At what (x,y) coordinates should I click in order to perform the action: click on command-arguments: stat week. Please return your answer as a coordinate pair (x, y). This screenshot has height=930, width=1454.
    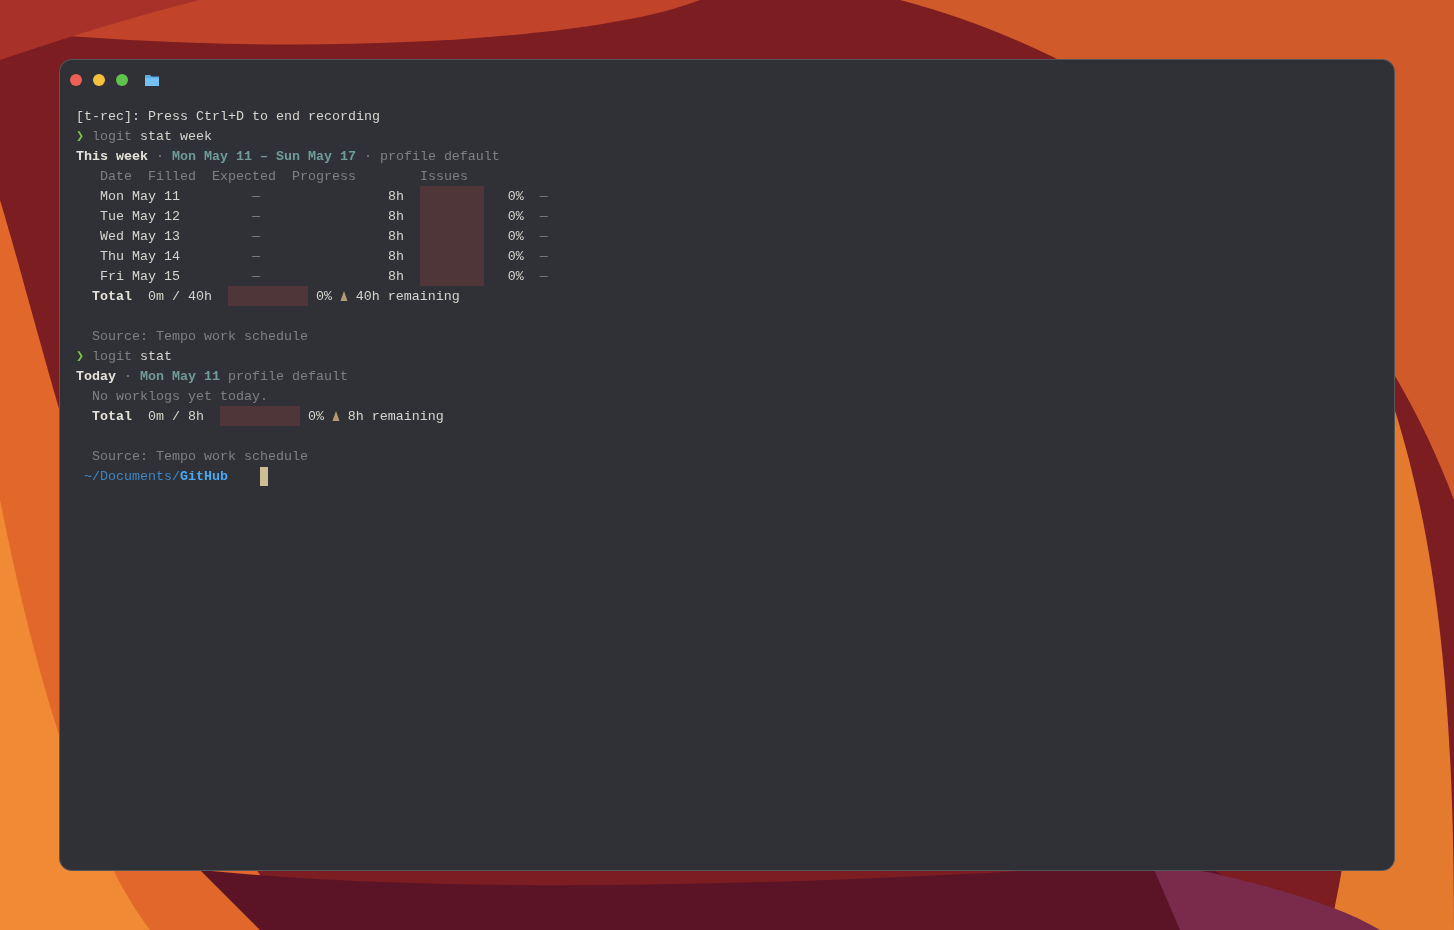
    Looking at the image, I should click on (176, 136).